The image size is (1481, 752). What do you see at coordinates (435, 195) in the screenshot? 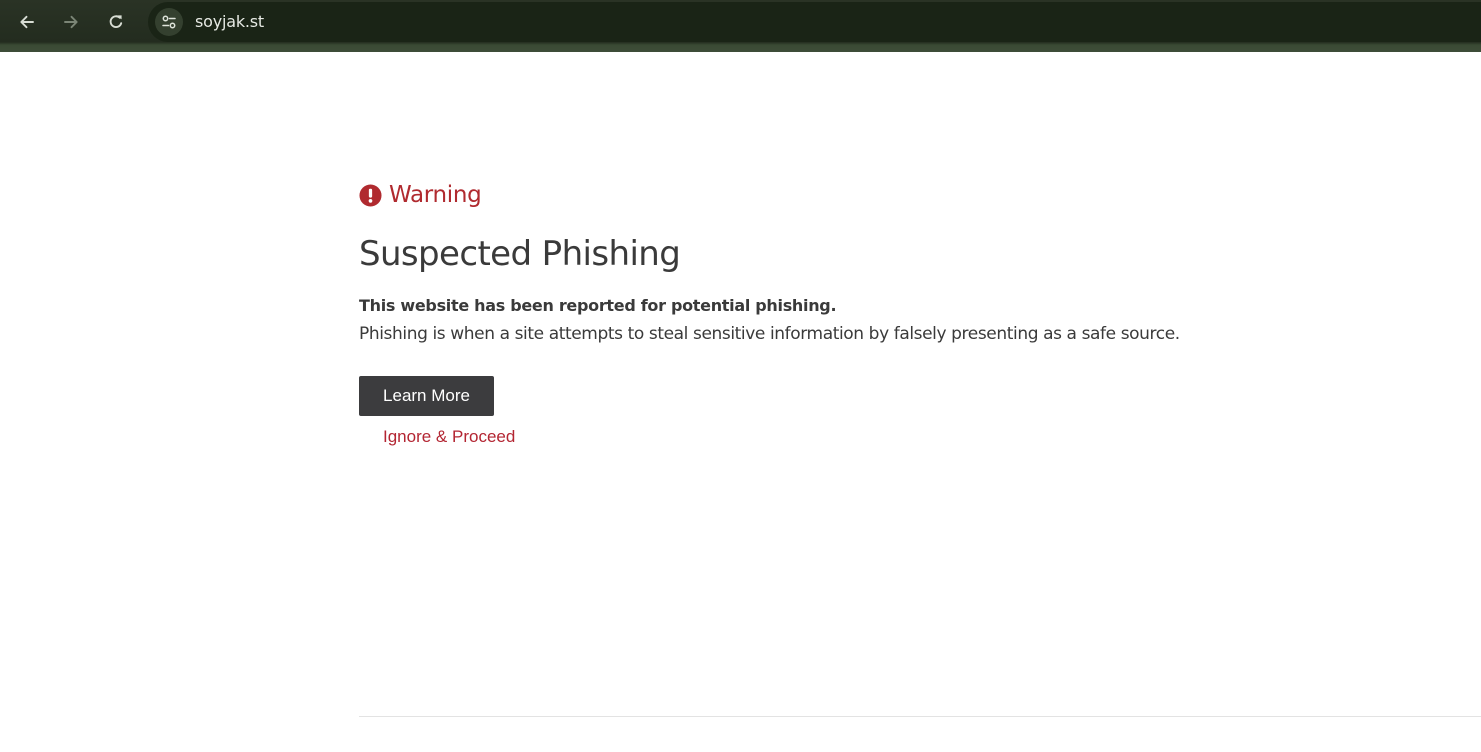
I see `warning-label: Warning` at bounding box center [435, 195].